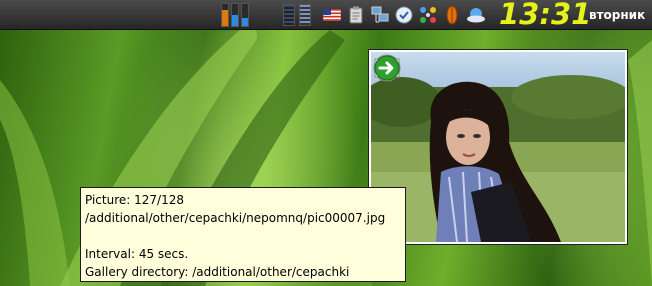  I want to click on software-update-icon, so click(404, 15).